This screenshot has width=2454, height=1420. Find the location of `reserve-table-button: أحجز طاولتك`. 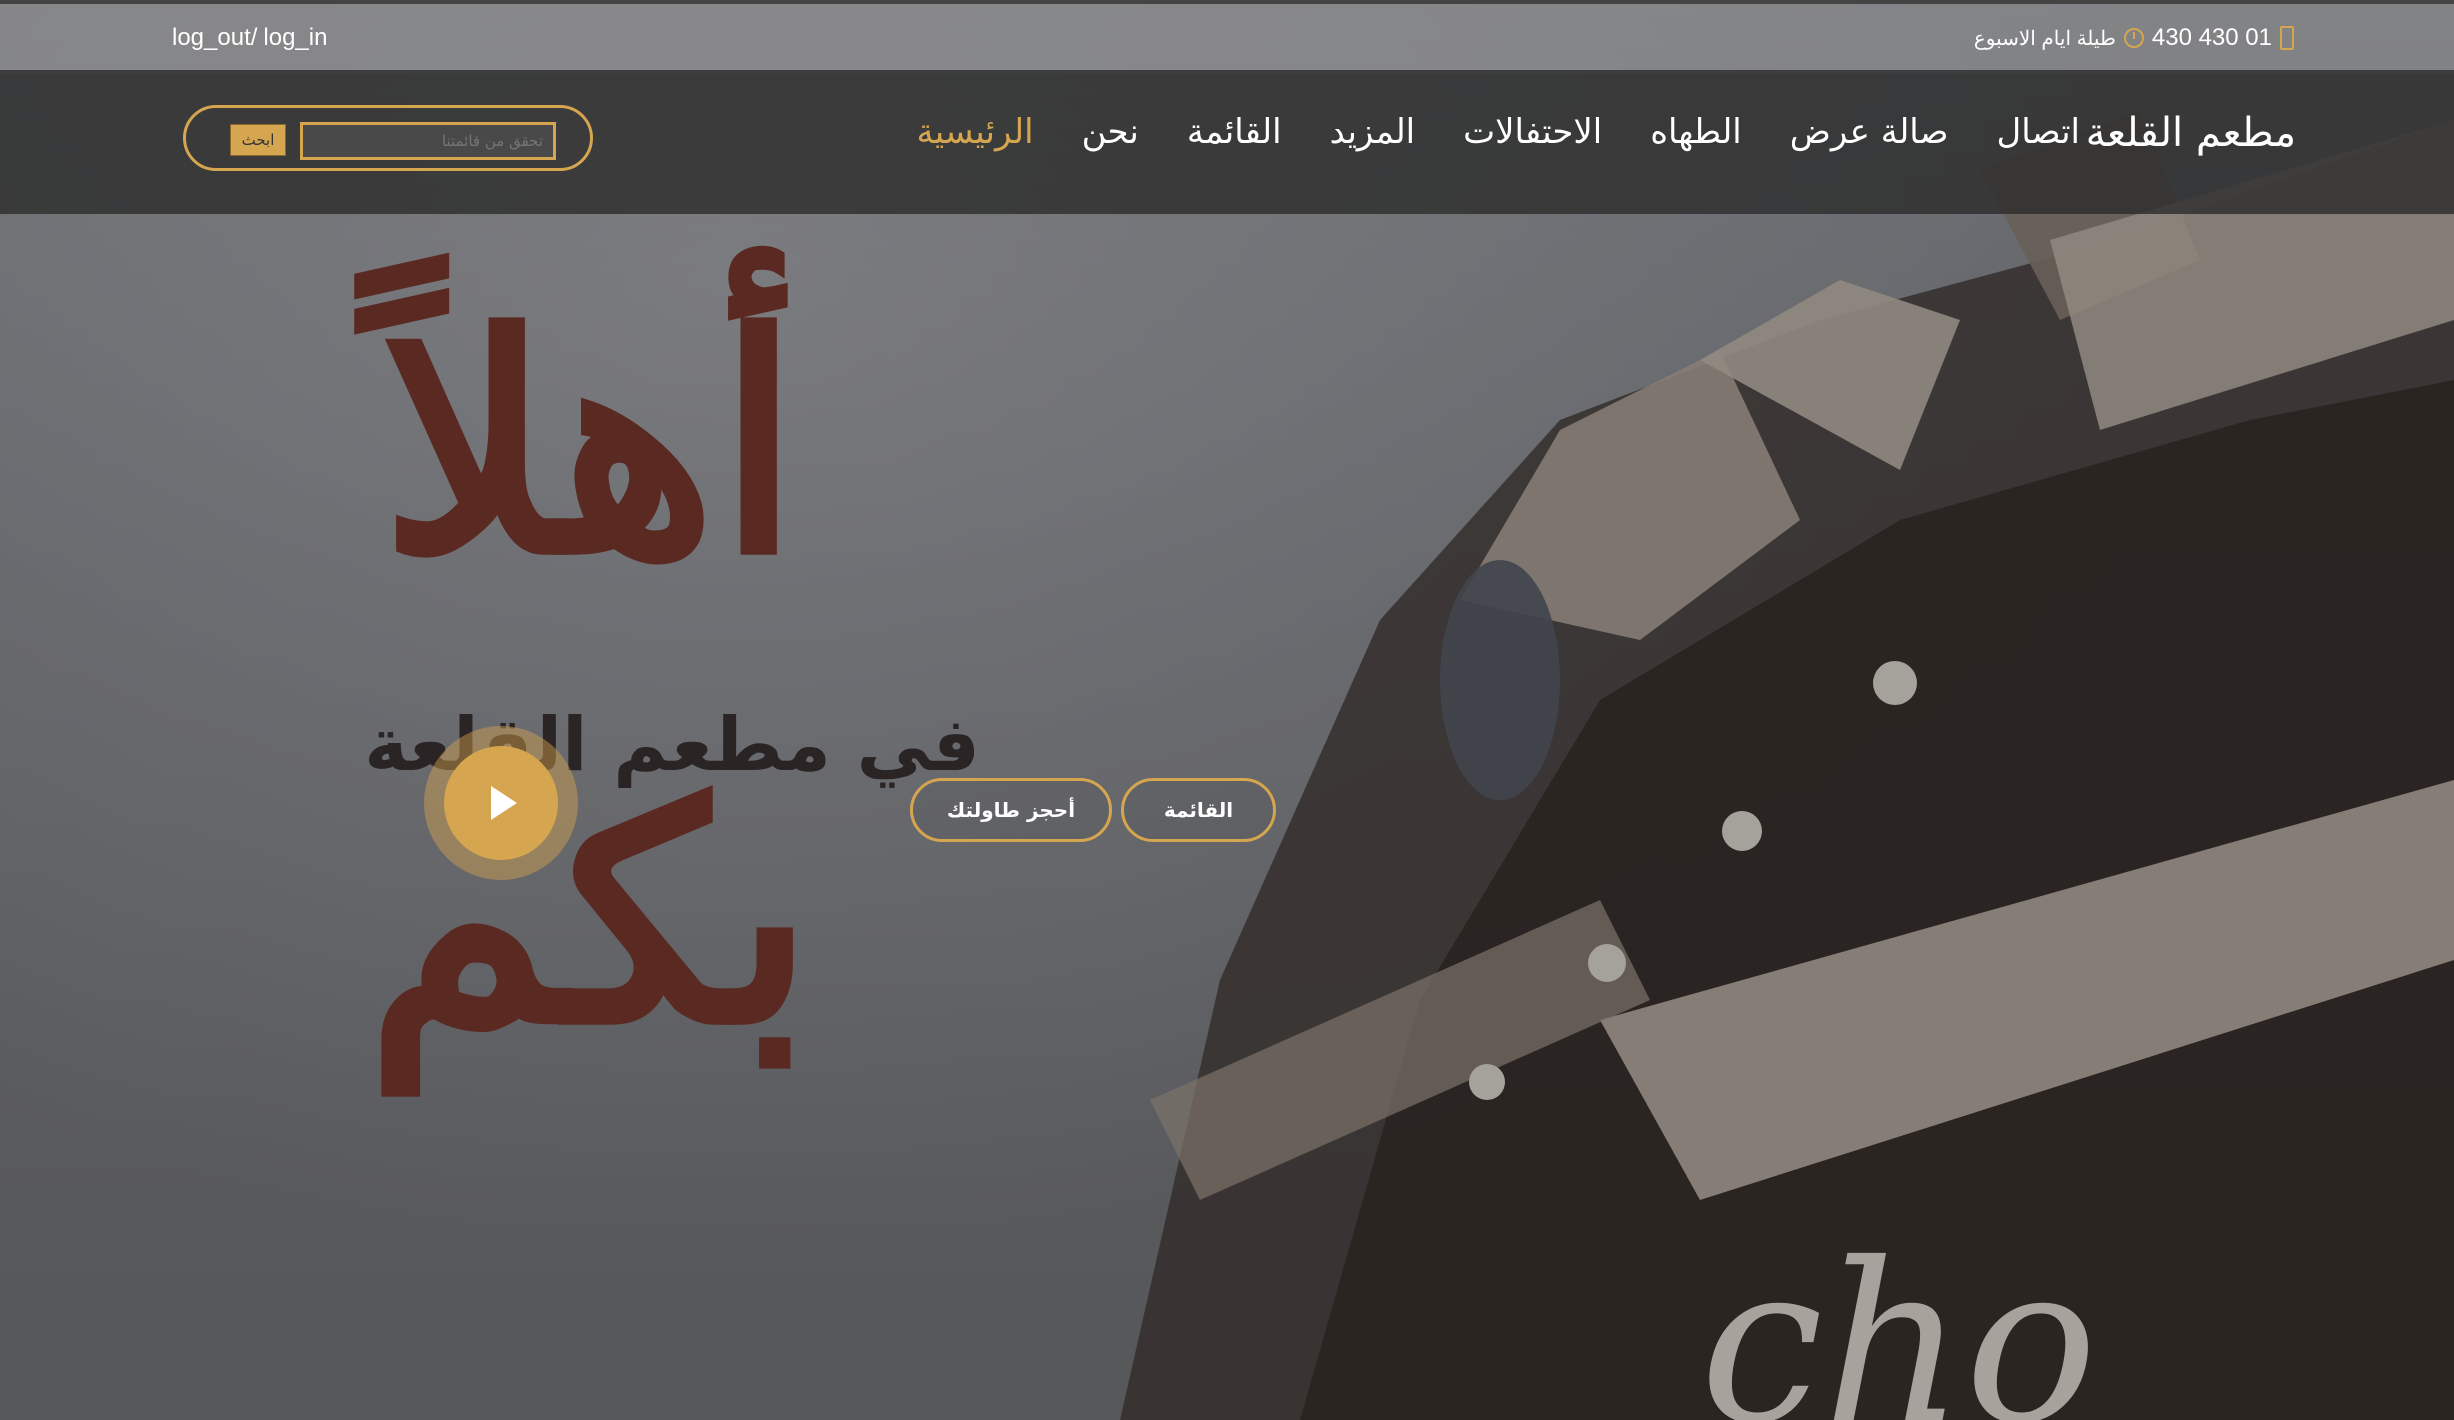

reserve-table-button: أحجز طاولتك is located at coordinates (1011, 810).